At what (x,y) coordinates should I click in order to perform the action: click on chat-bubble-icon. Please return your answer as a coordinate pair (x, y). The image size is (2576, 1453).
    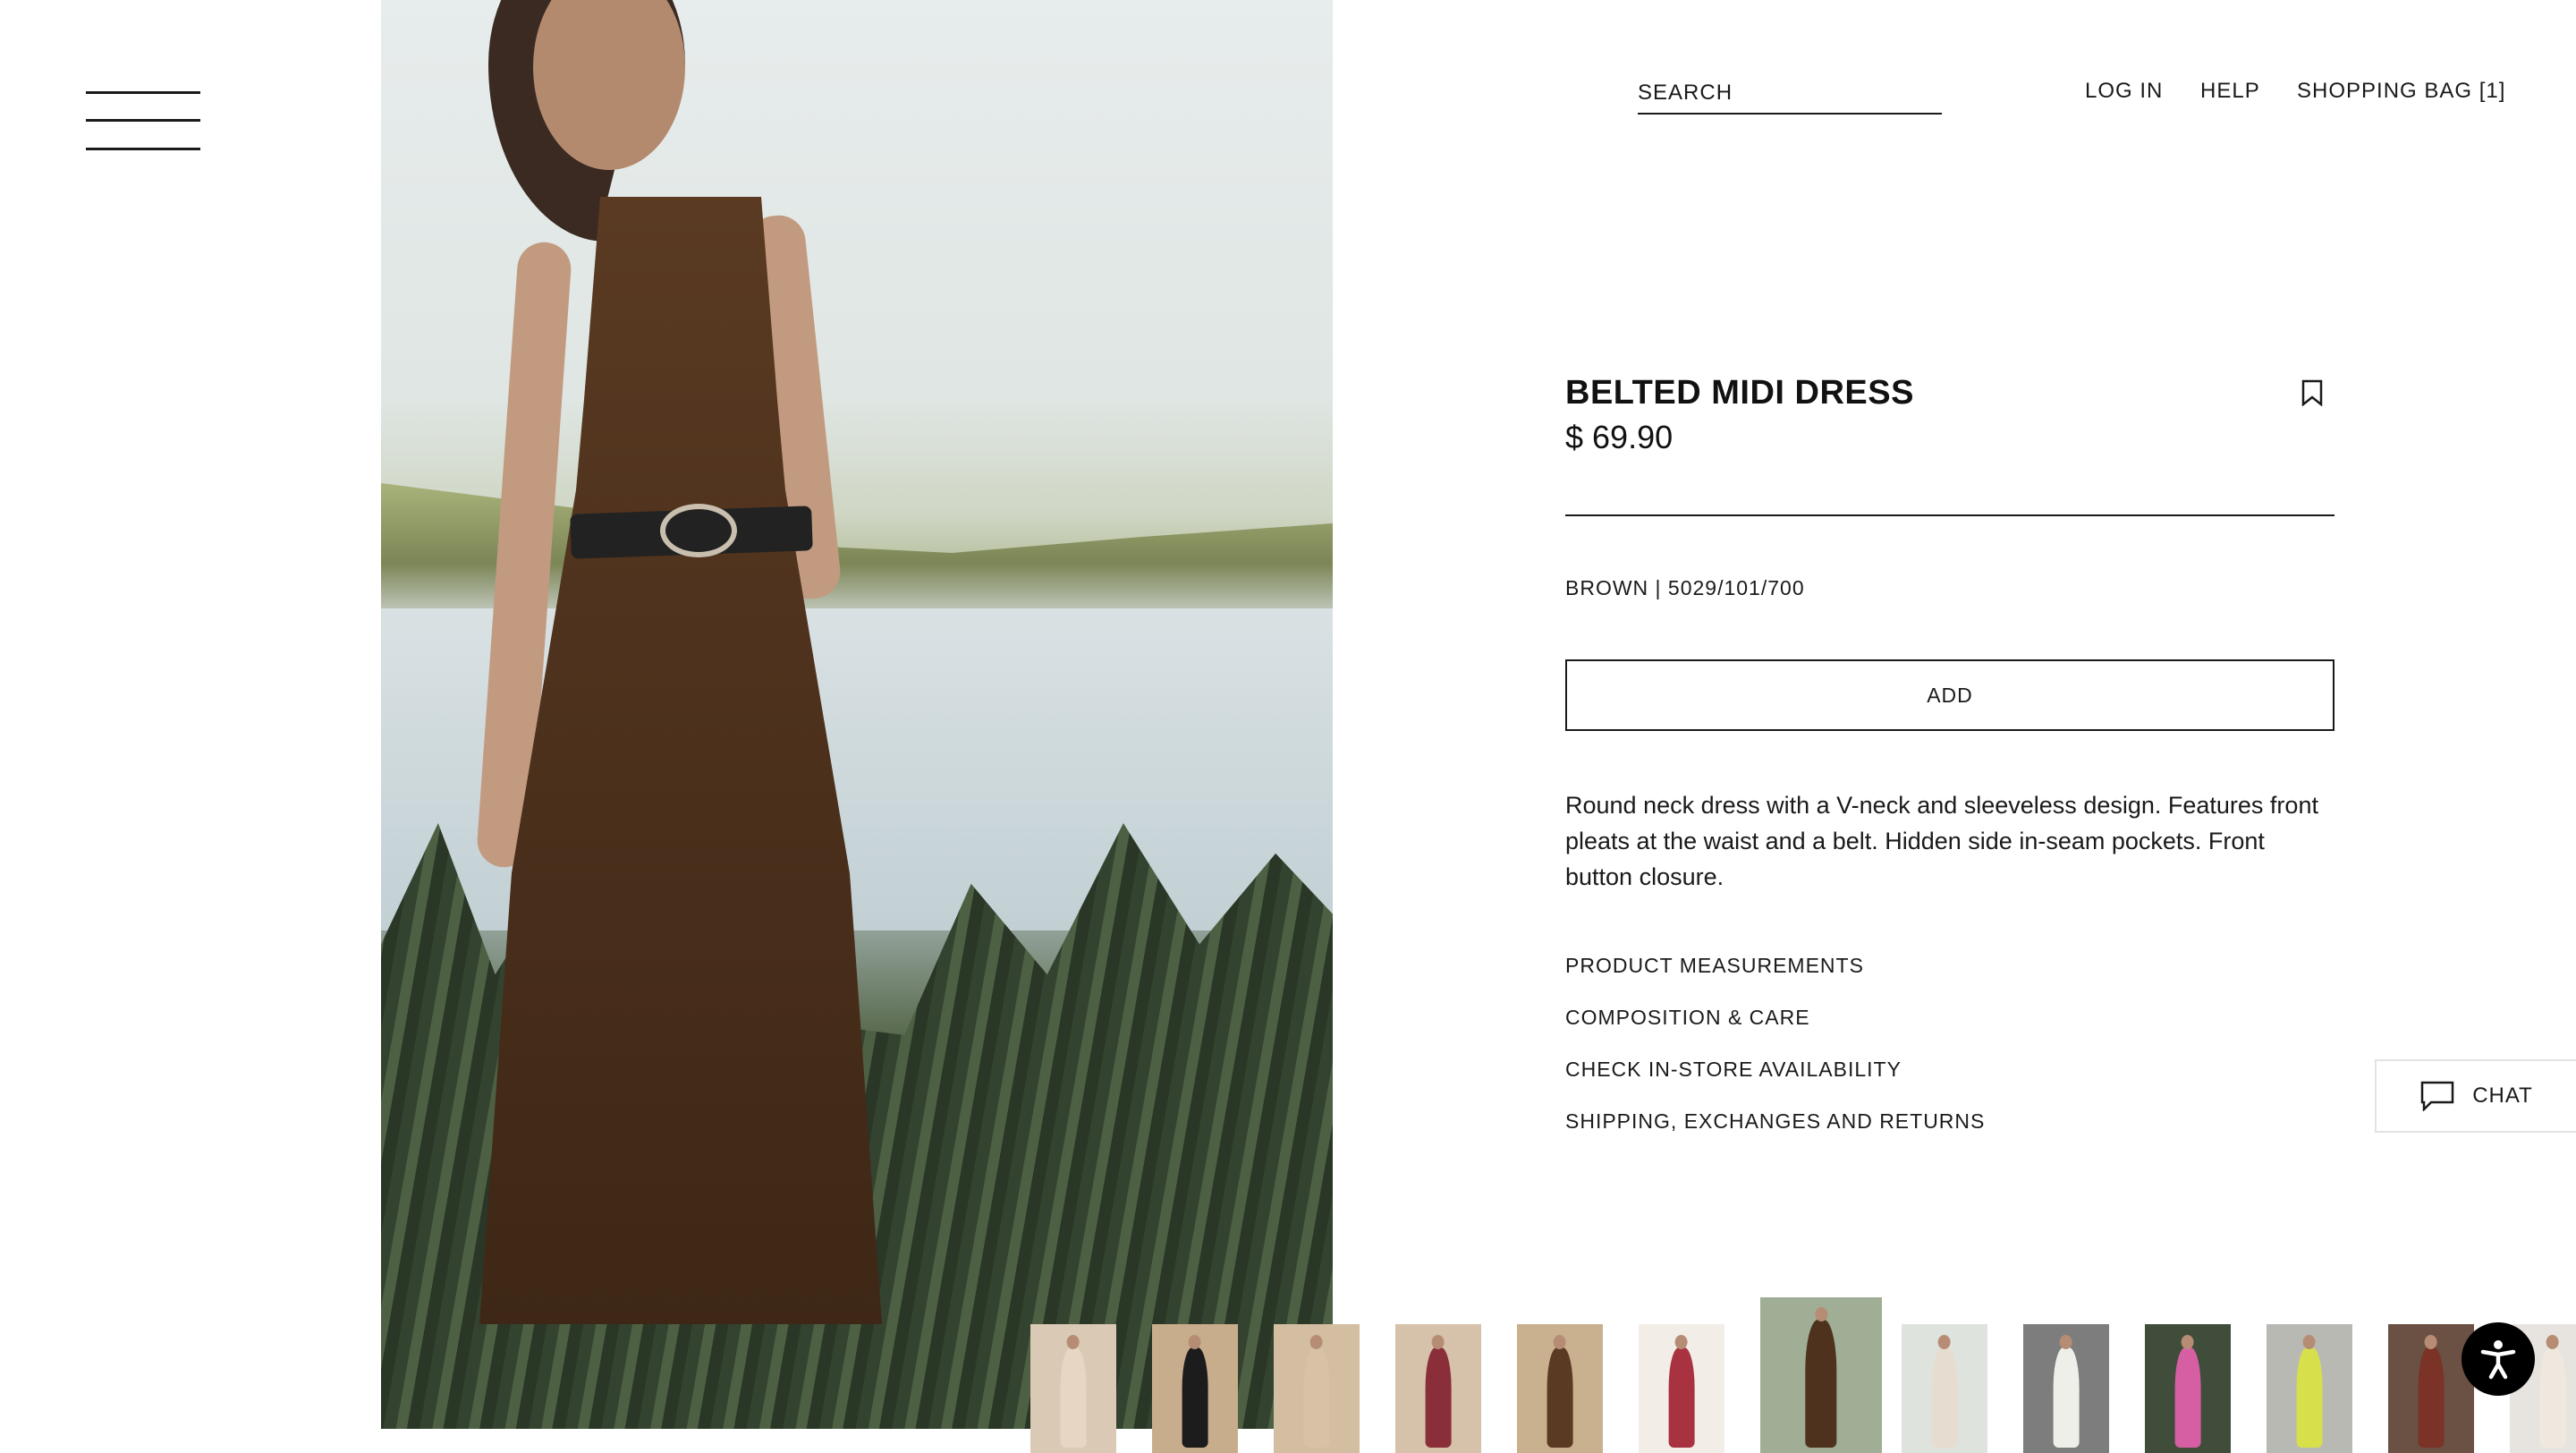
    Looking at the image, I should click on (2437, 1096).